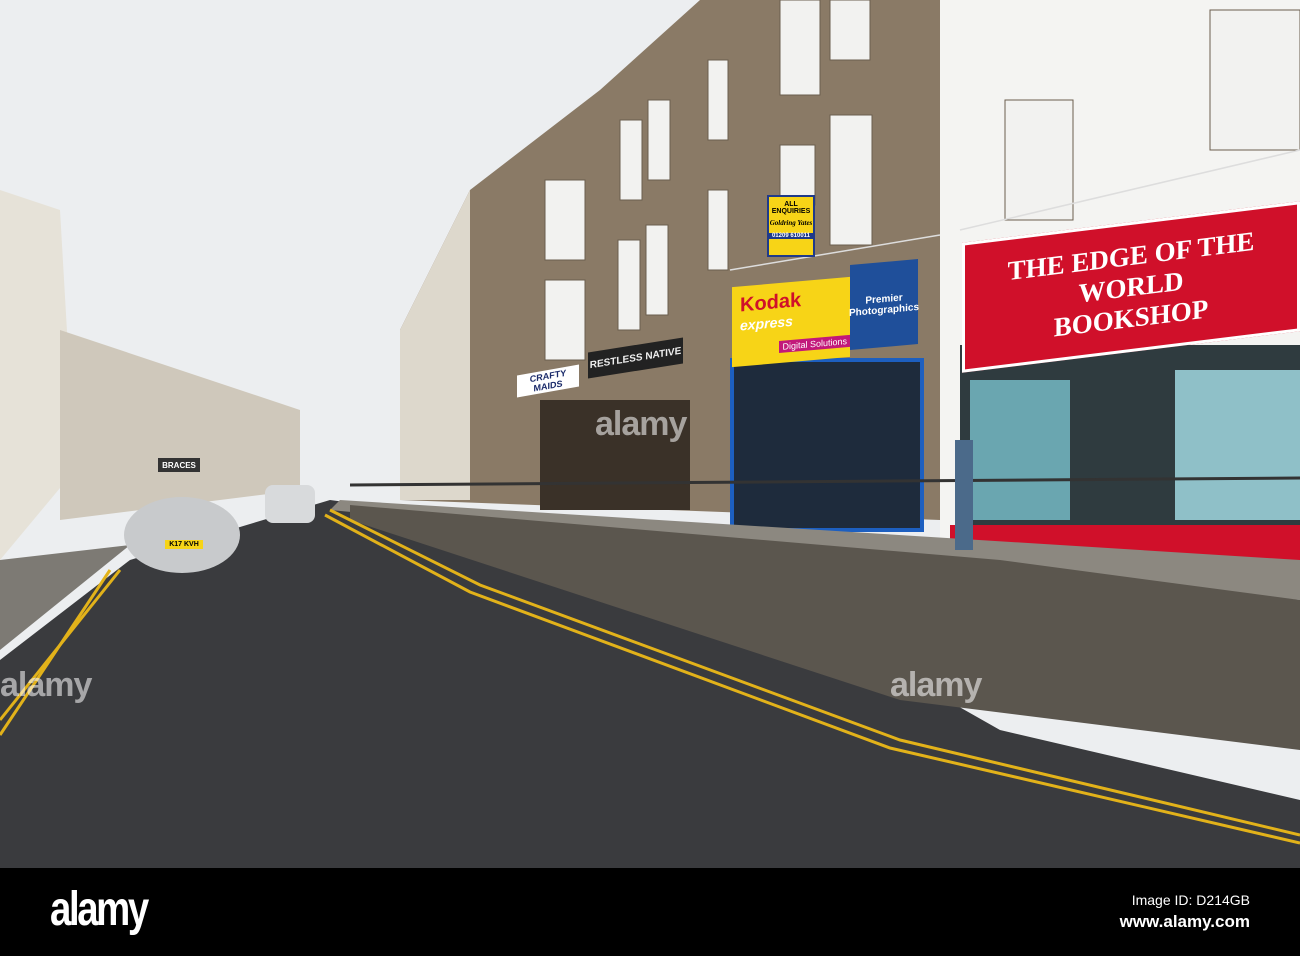 Image resolution: width=1300 pixels, height=956 pixels. What do you see at coordinates (827, 445) in the screenshot?
I see `kodak-shopfront` at bounding box center [827, 445].